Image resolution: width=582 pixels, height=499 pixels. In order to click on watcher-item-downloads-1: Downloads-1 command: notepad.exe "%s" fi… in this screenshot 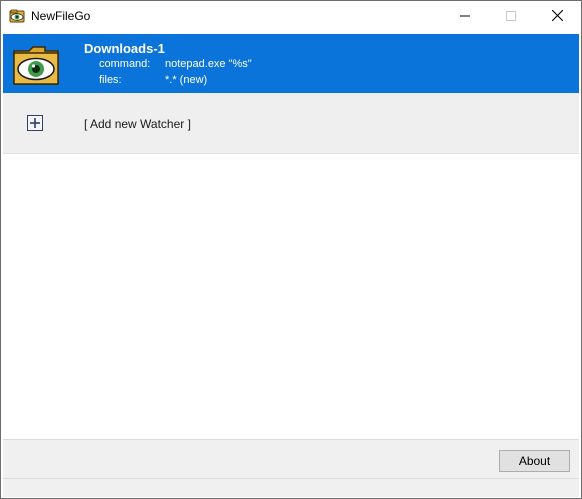, I will do `click(291, 63)`.